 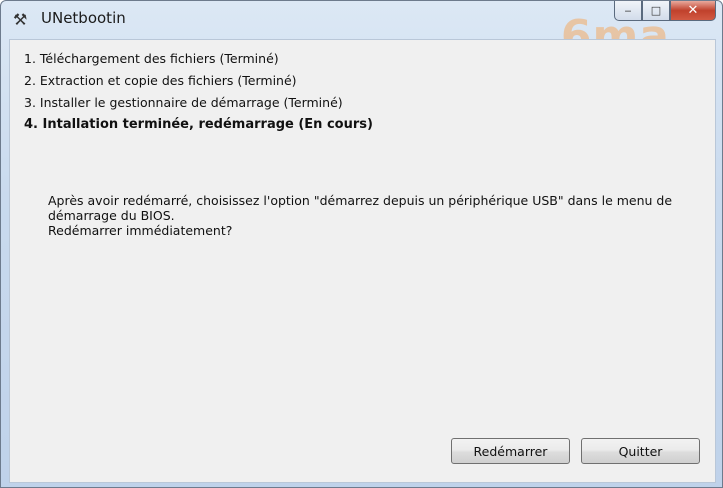 I want to click on quit-button: Quitter, so click(x=640, y=451).